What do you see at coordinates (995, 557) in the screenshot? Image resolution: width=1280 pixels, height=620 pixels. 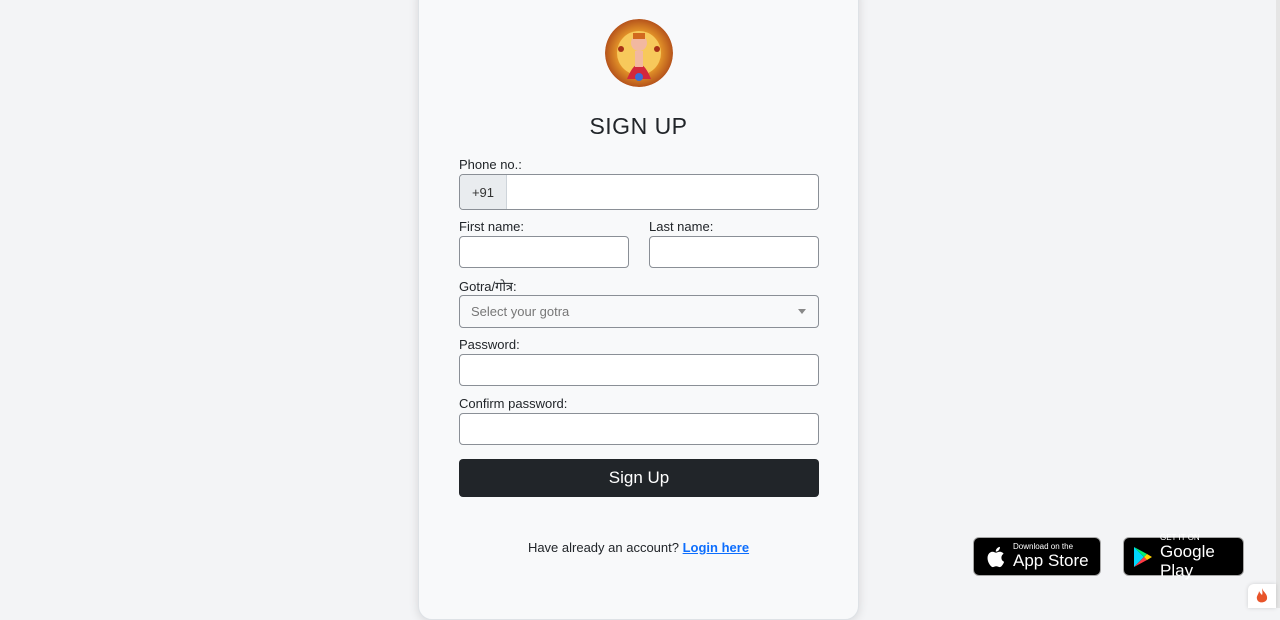 I see `apple-icon` at bounding box center [995, 557].